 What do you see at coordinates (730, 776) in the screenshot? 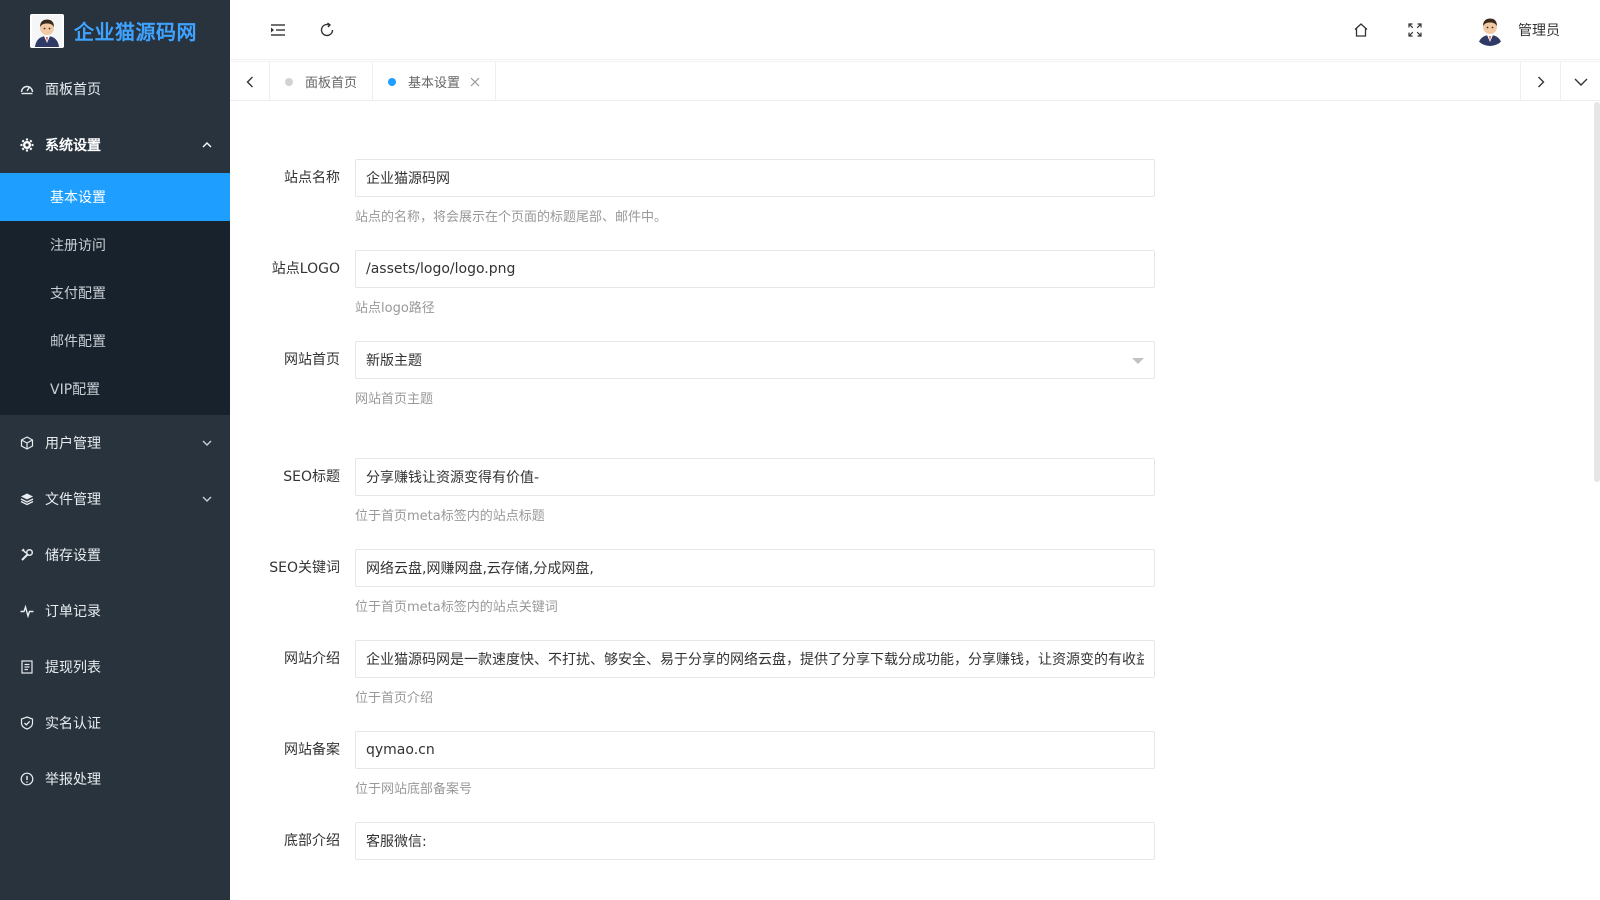
I see `form-row-icp: 网站备案 位于网站底部备案号` at bounding box center [730, 776].